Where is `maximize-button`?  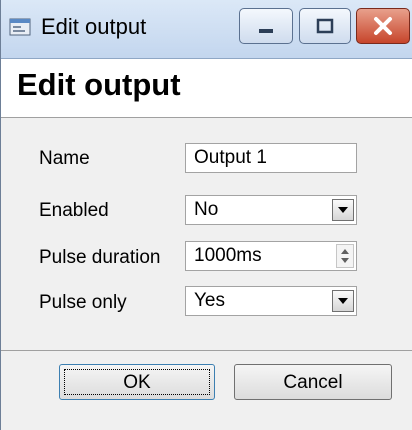
maximize-button is located at coordinates (325, 26).